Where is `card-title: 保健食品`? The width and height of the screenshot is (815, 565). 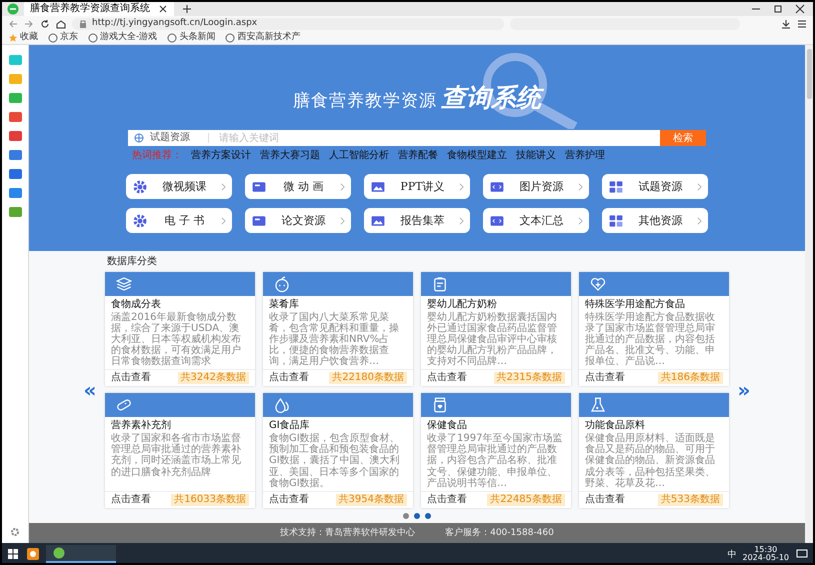
card-title: 保健食品 is located at coordinates (447, 426).